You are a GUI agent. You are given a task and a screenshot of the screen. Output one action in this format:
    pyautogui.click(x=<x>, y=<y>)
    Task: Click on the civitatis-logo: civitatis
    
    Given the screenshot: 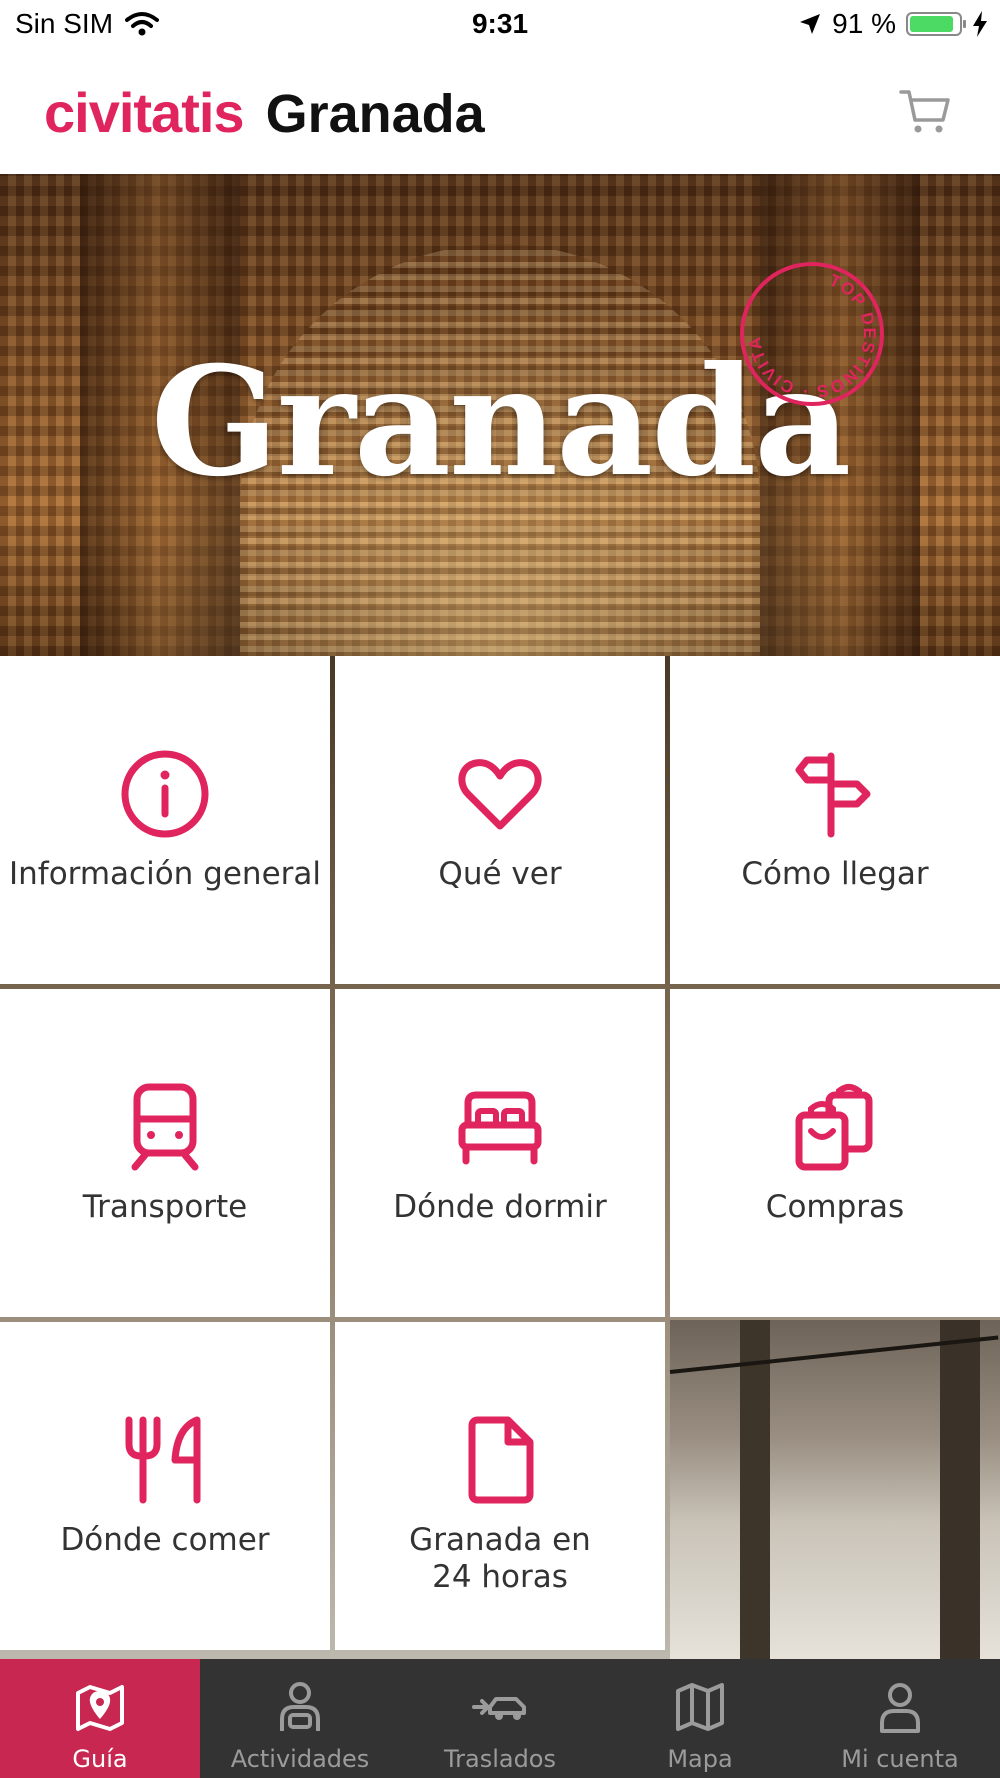 What is the action you would take?
    pyautogui.click(x=144, y=112)
    